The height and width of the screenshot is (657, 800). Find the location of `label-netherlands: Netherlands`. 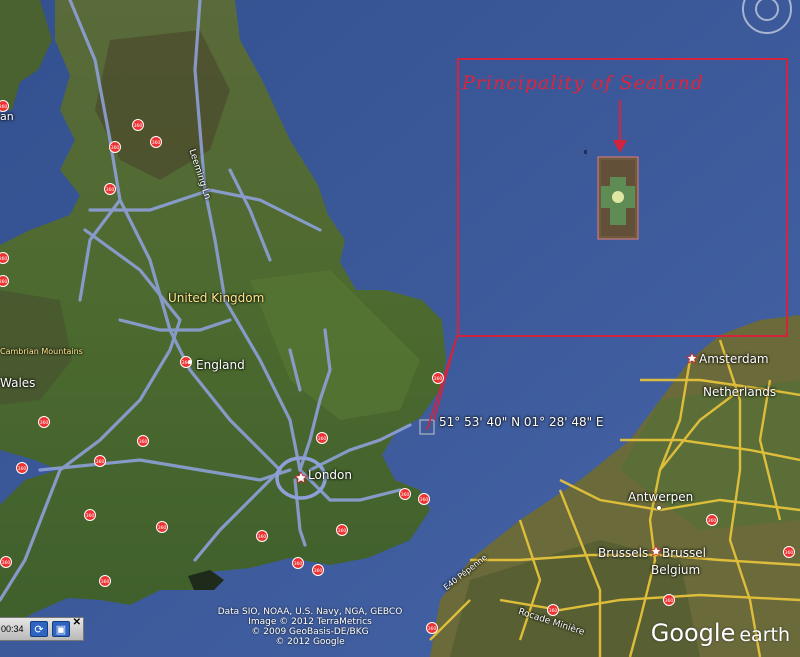

label-netherlands: Netherlands is located at coordinates (740, 392).